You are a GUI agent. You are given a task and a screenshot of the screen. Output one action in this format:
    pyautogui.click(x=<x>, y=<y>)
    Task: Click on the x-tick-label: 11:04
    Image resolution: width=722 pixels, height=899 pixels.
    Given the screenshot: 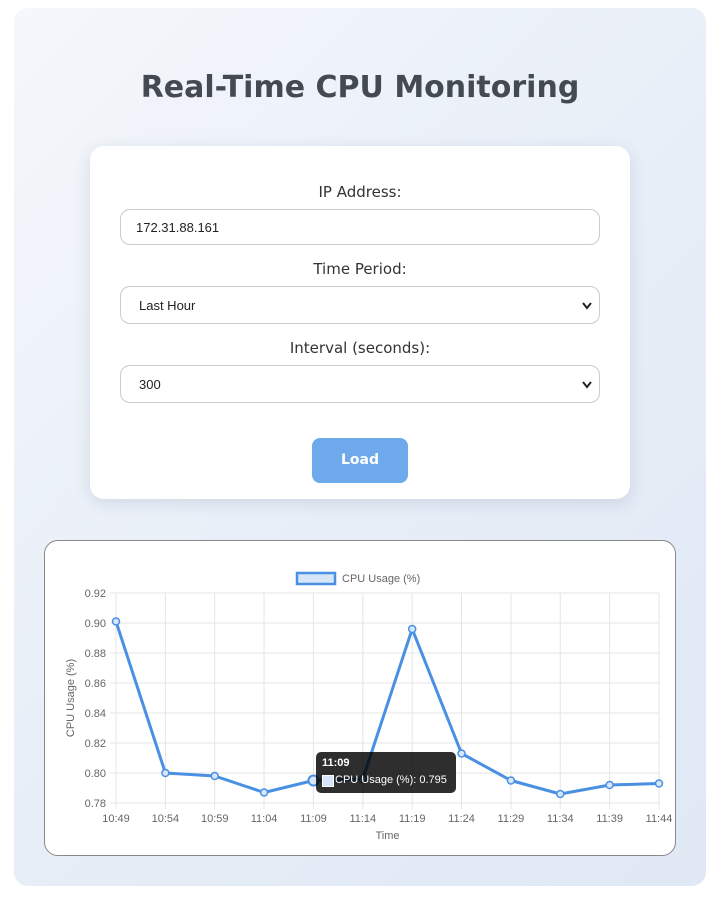 What is the action you would take?
    pyautogui.click(x=264, y=819)
    